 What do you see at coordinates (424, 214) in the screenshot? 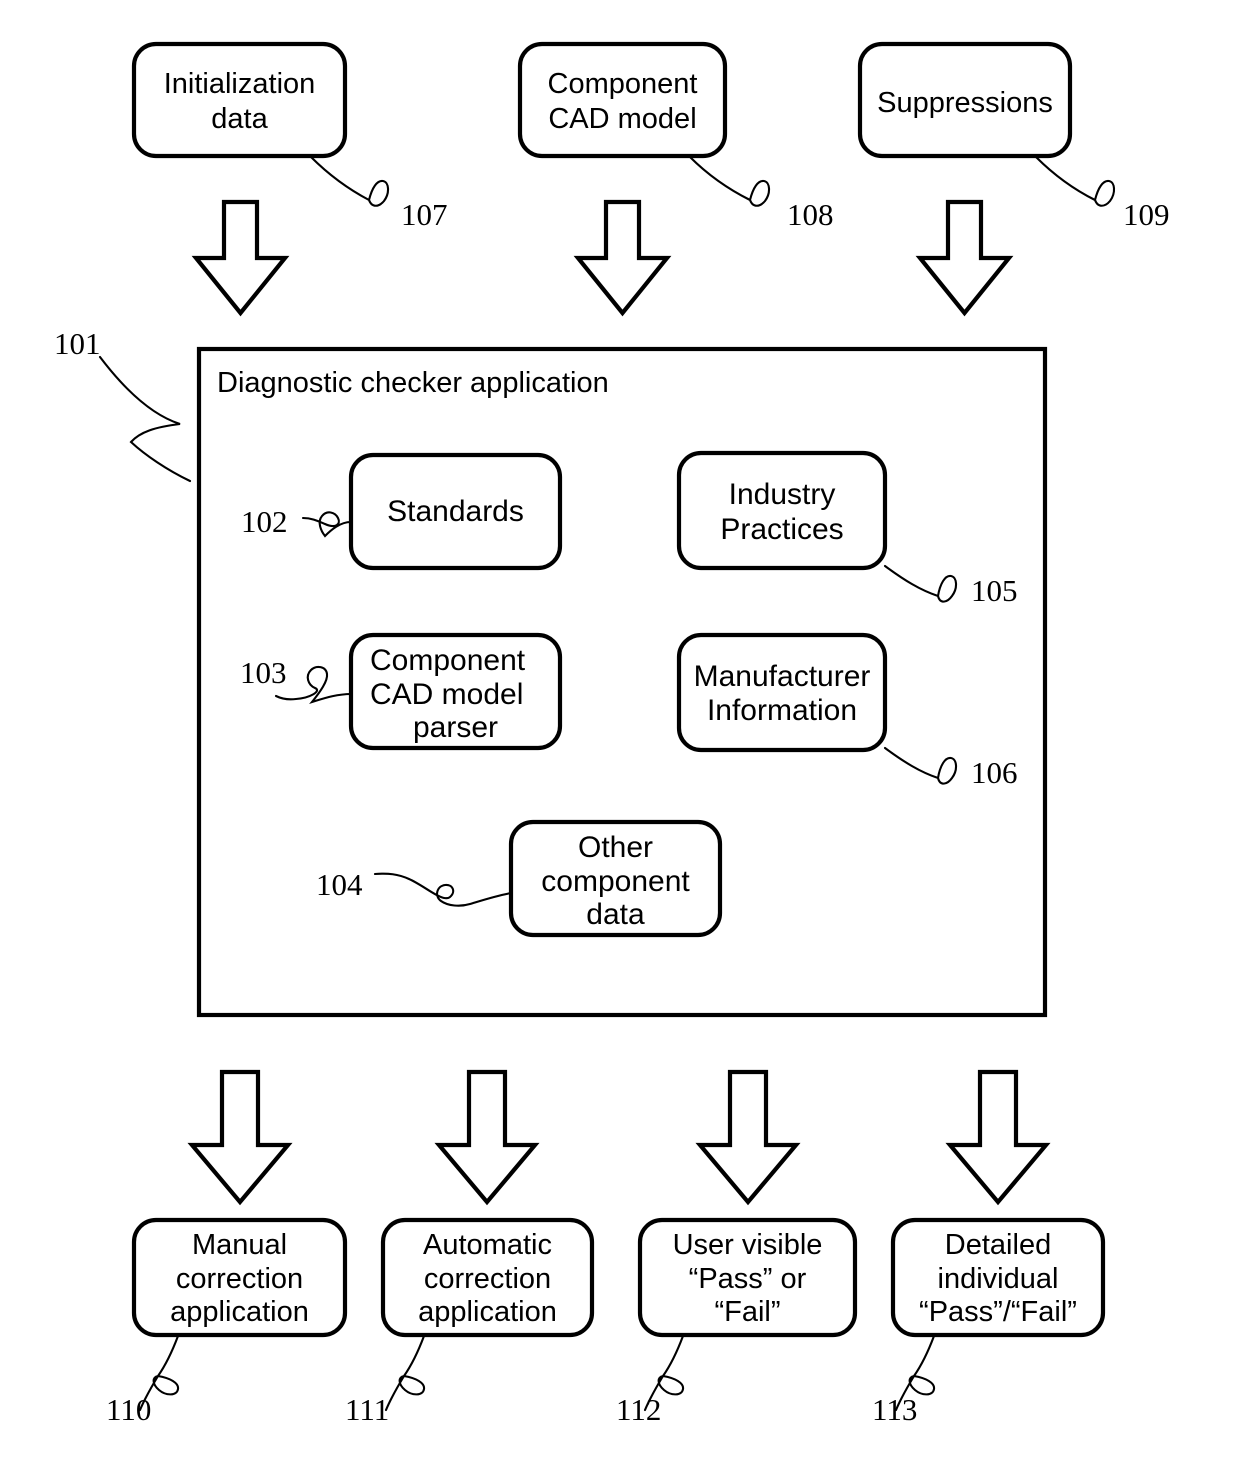
I see `reference-number-107: 107` at bounding box center [424, 214].